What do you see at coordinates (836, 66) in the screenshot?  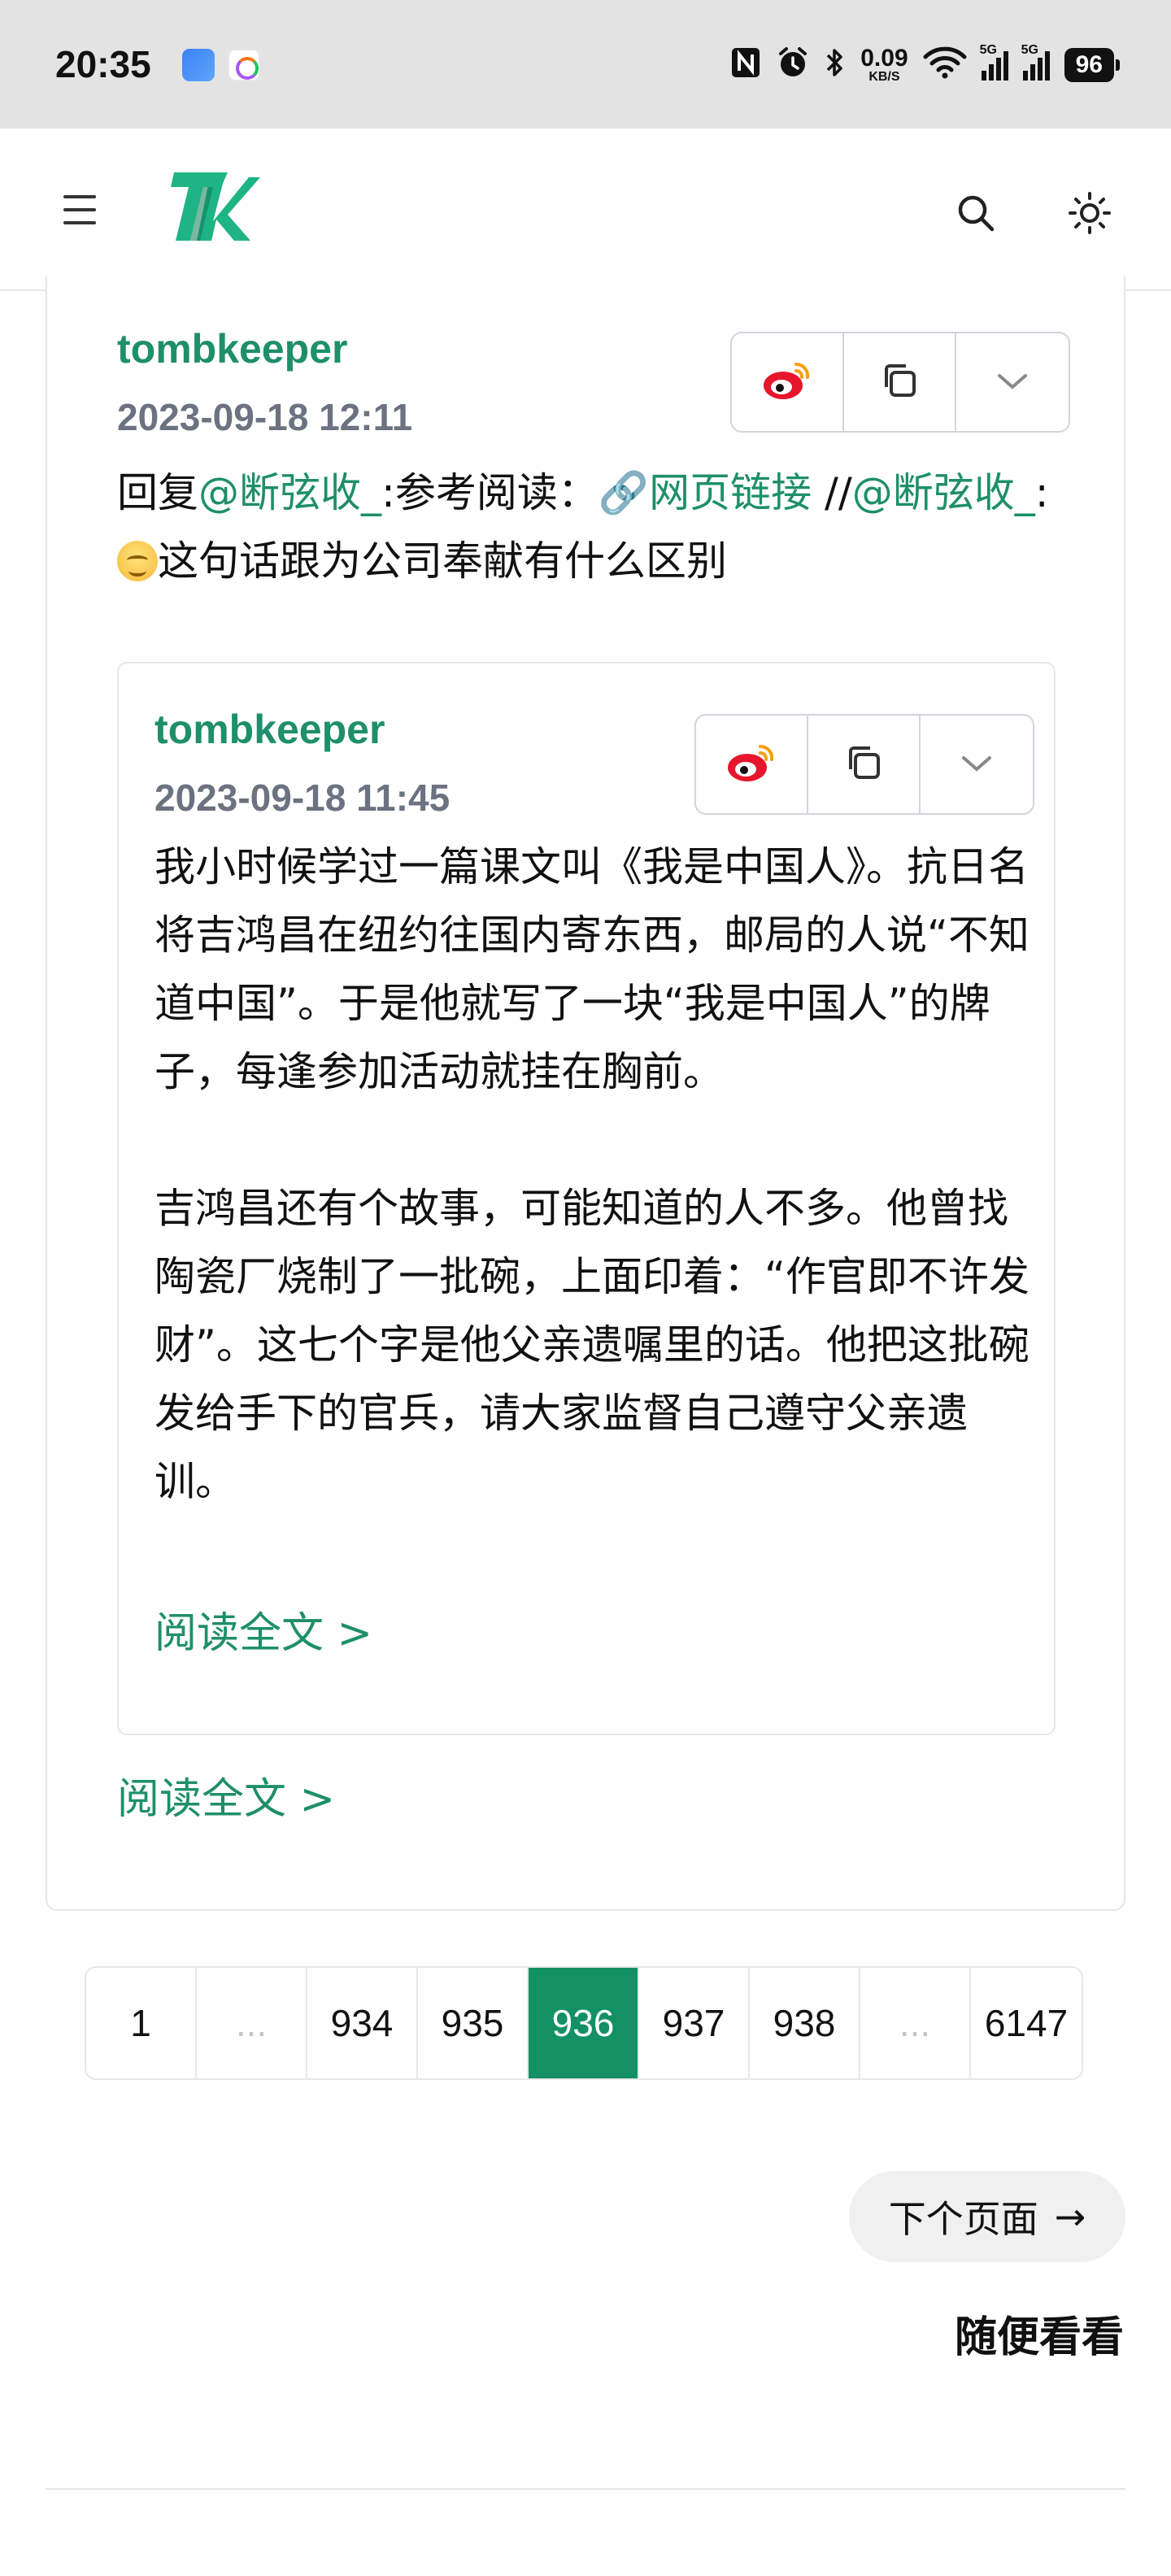 I see `bluetooth-icon` at bounding box center [836, 66].